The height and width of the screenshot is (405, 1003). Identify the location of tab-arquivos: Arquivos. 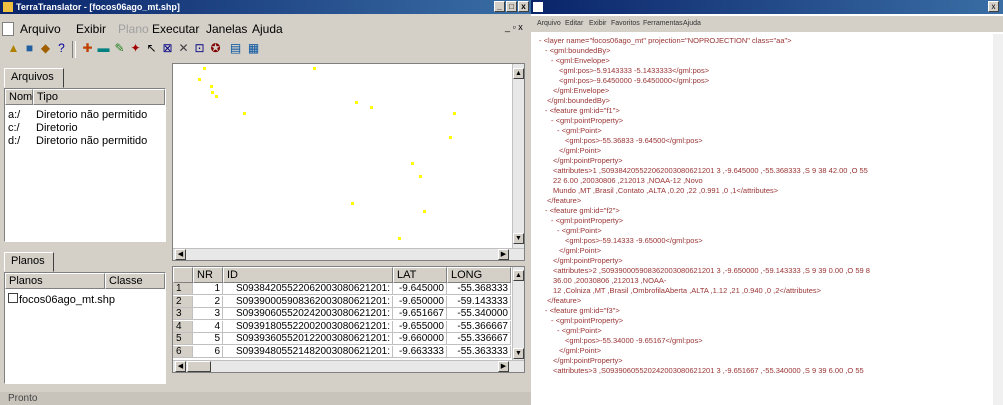
(34, 78).